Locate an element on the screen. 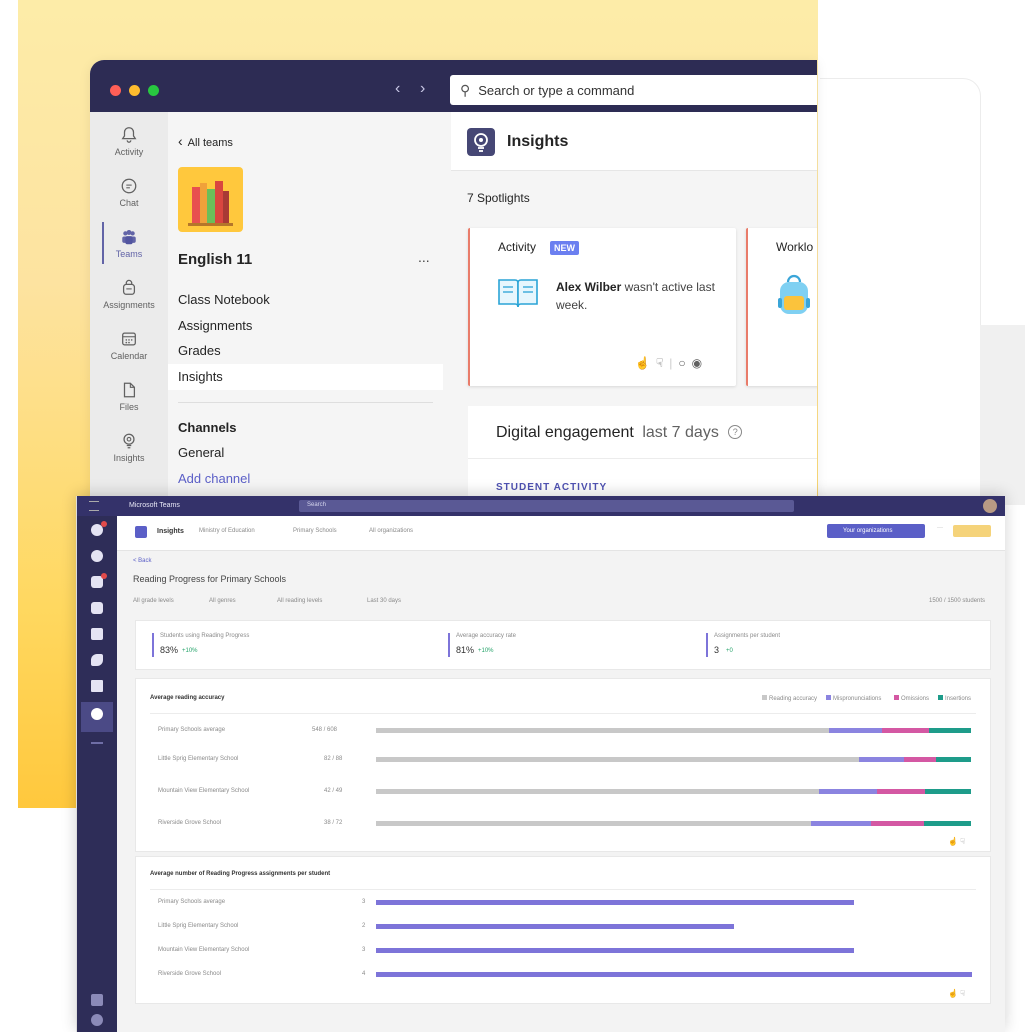 This screenshot has width=1025, height=1032. legend-label: Omissions is located at coordinates (915, 699).